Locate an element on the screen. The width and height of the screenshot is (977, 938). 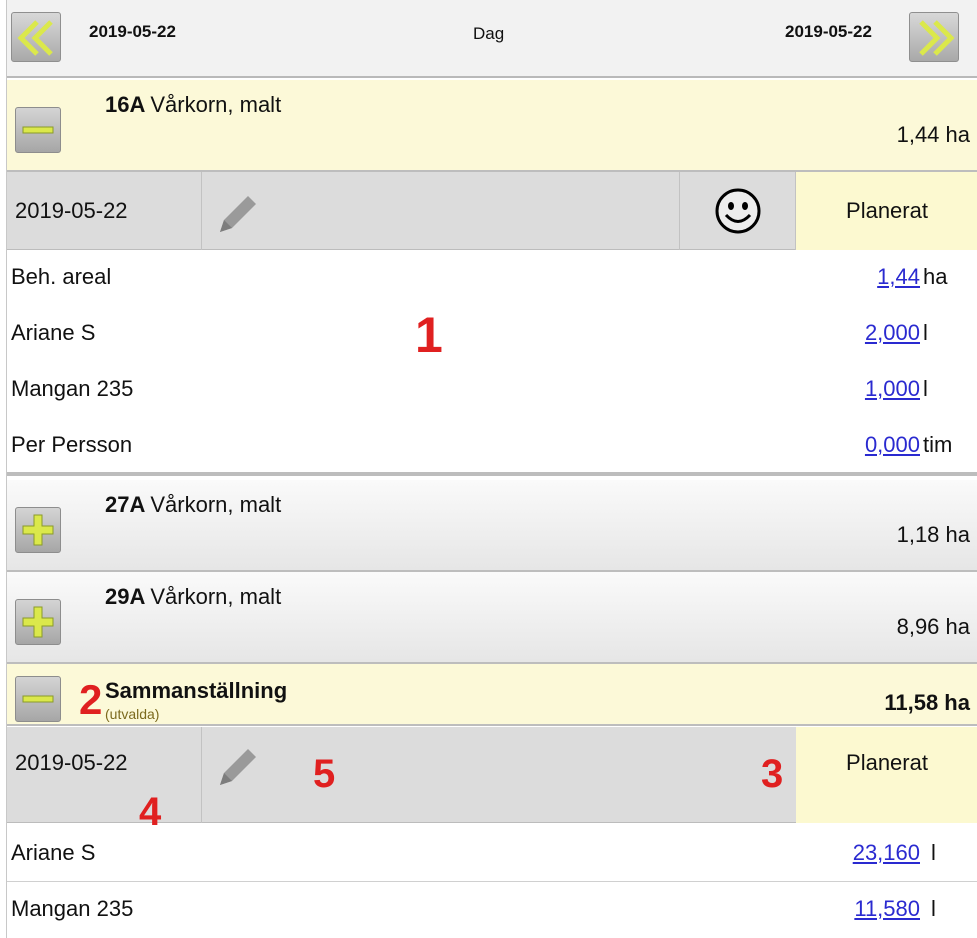
previous-day-button is located at coordinates (36, 37).